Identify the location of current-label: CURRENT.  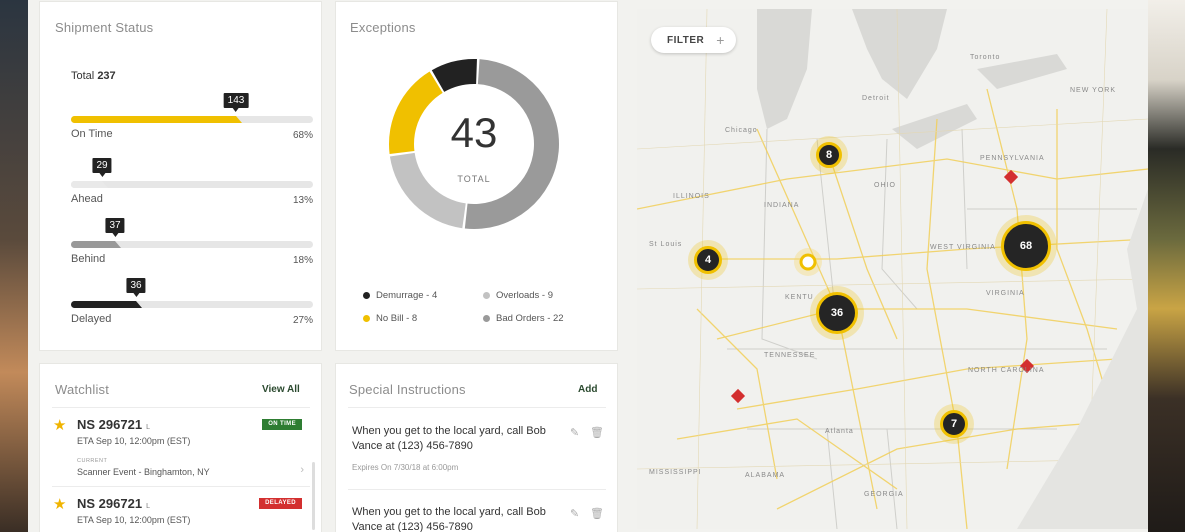
(92, 461).